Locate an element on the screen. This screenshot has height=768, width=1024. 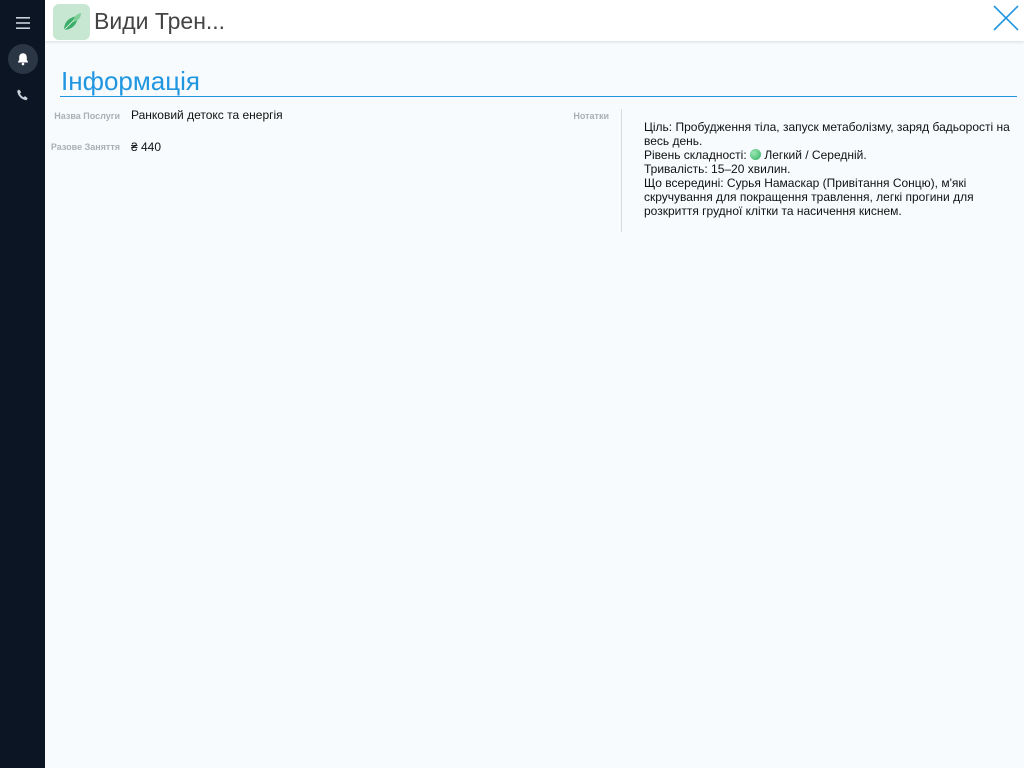
menu-button is located at coordinates (23, 23).